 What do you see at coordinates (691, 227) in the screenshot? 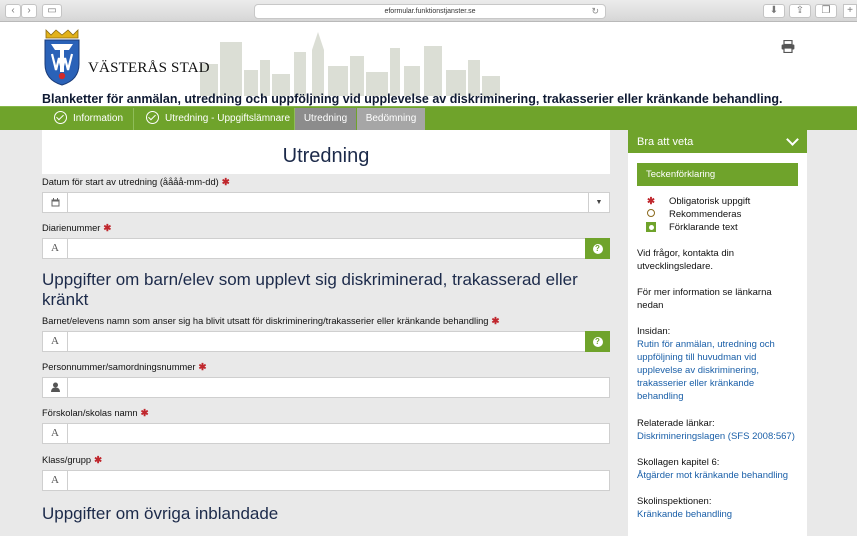
I see `legend-explanatory: Förklarande text` at bounding box center [691, 227].